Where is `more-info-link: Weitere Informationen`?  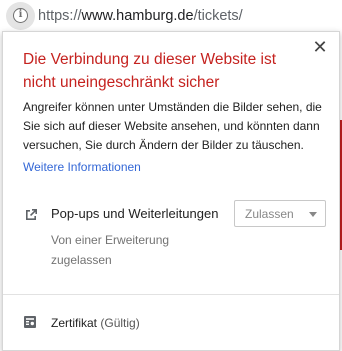 more-info-link: Weitere Informationen is located at coordinates (82, 167).